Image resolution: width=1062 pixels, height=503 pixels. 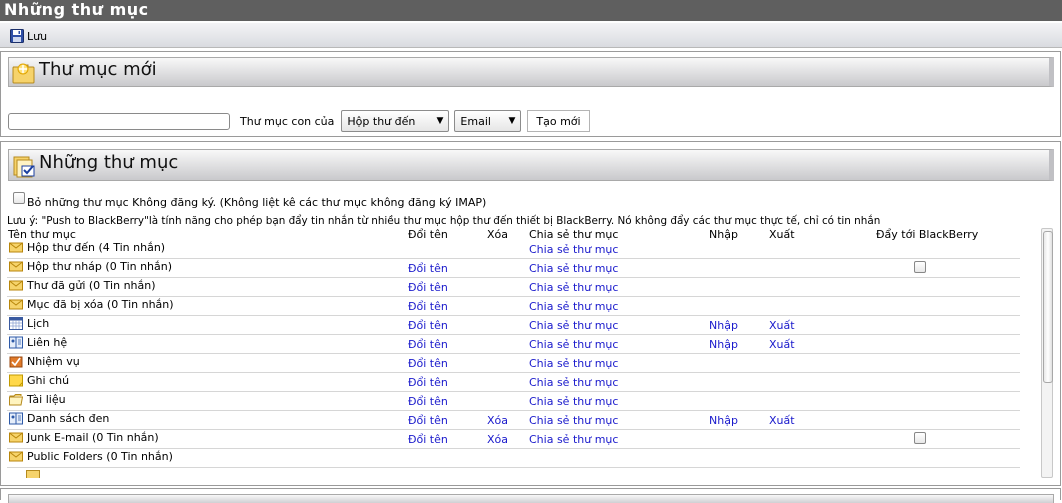 I want to click on folder-name-cell: Mục đã bị xóa (0 Tin nhắn), so click(x=91, y=304).